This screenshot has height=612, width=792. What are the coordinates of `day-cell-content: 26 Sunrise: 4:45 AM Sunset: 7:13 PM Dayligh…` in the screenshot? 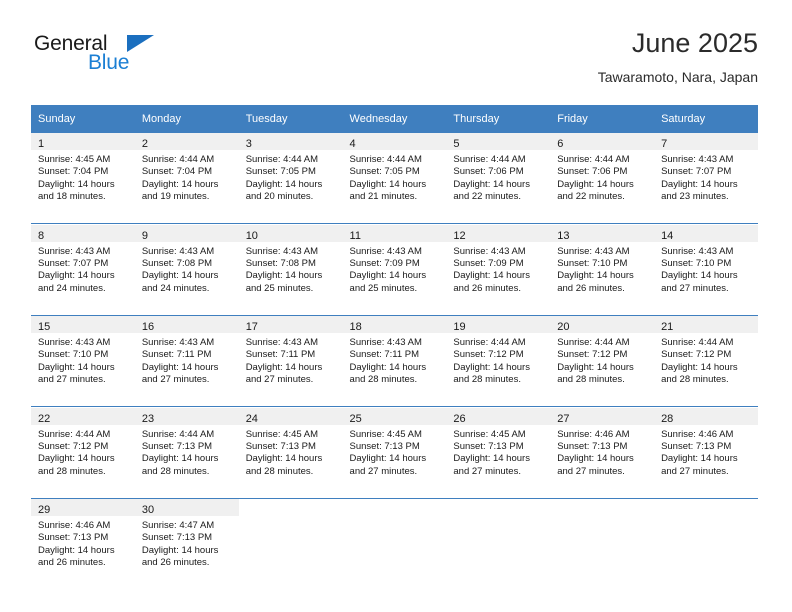 It's located at (498, 452).